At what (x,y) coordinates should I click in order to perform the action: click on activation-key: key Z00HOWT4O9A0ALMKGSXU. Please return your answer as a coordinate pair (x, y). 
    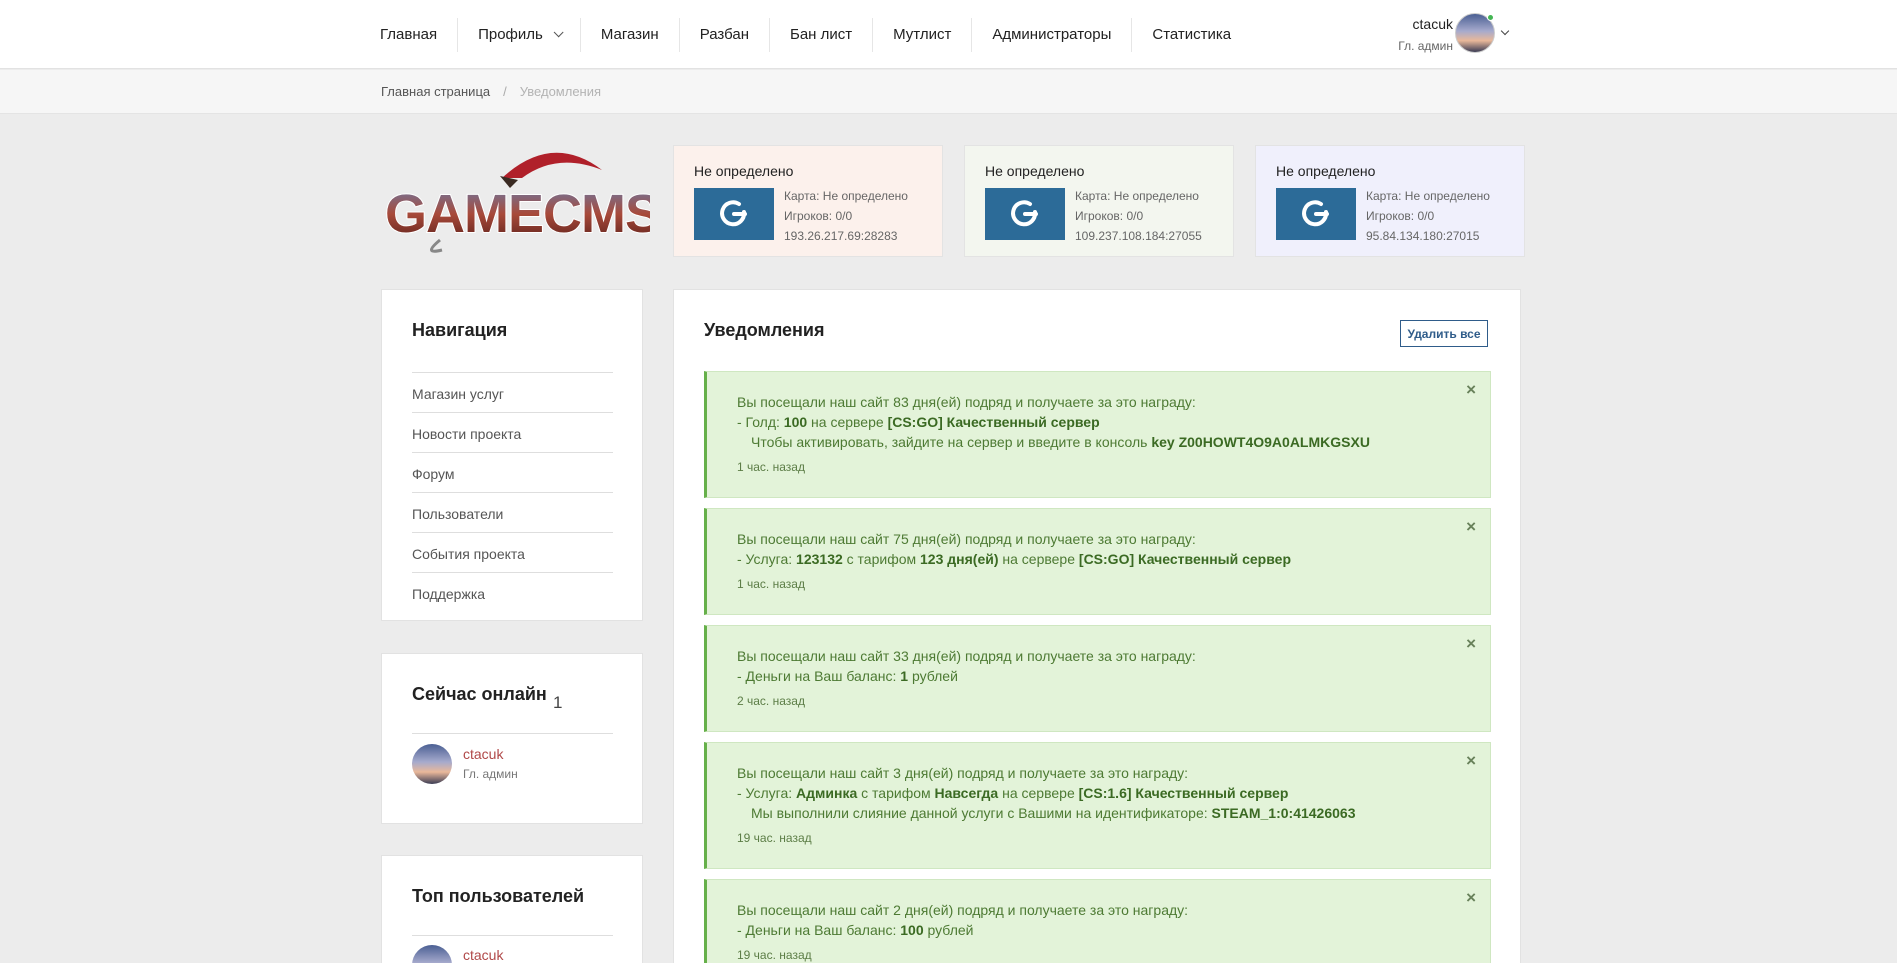
    Looking at the image, I should click on (1260, 442).